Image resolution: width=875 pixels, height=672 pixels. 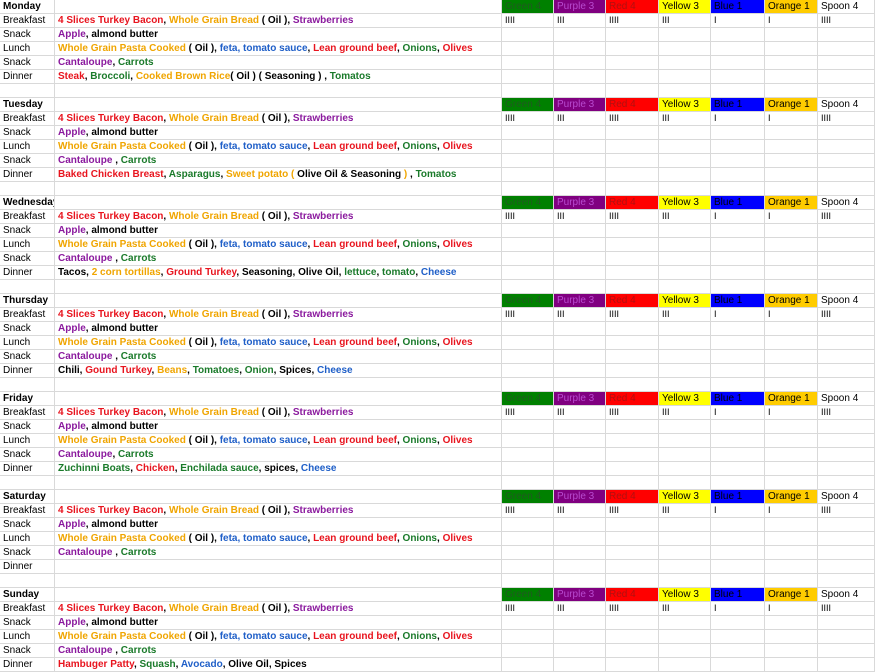 I want to click on food-cell: Apple, almond butter, so click(x=278, y=132).